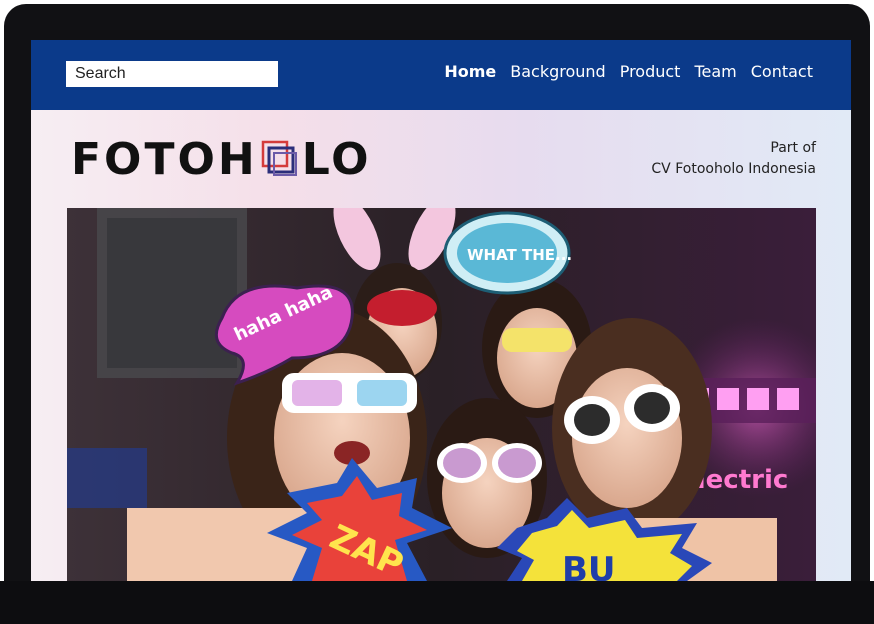 The image size is (874, 624). I want to click on nav-home-link: Home, so click(470, 71).